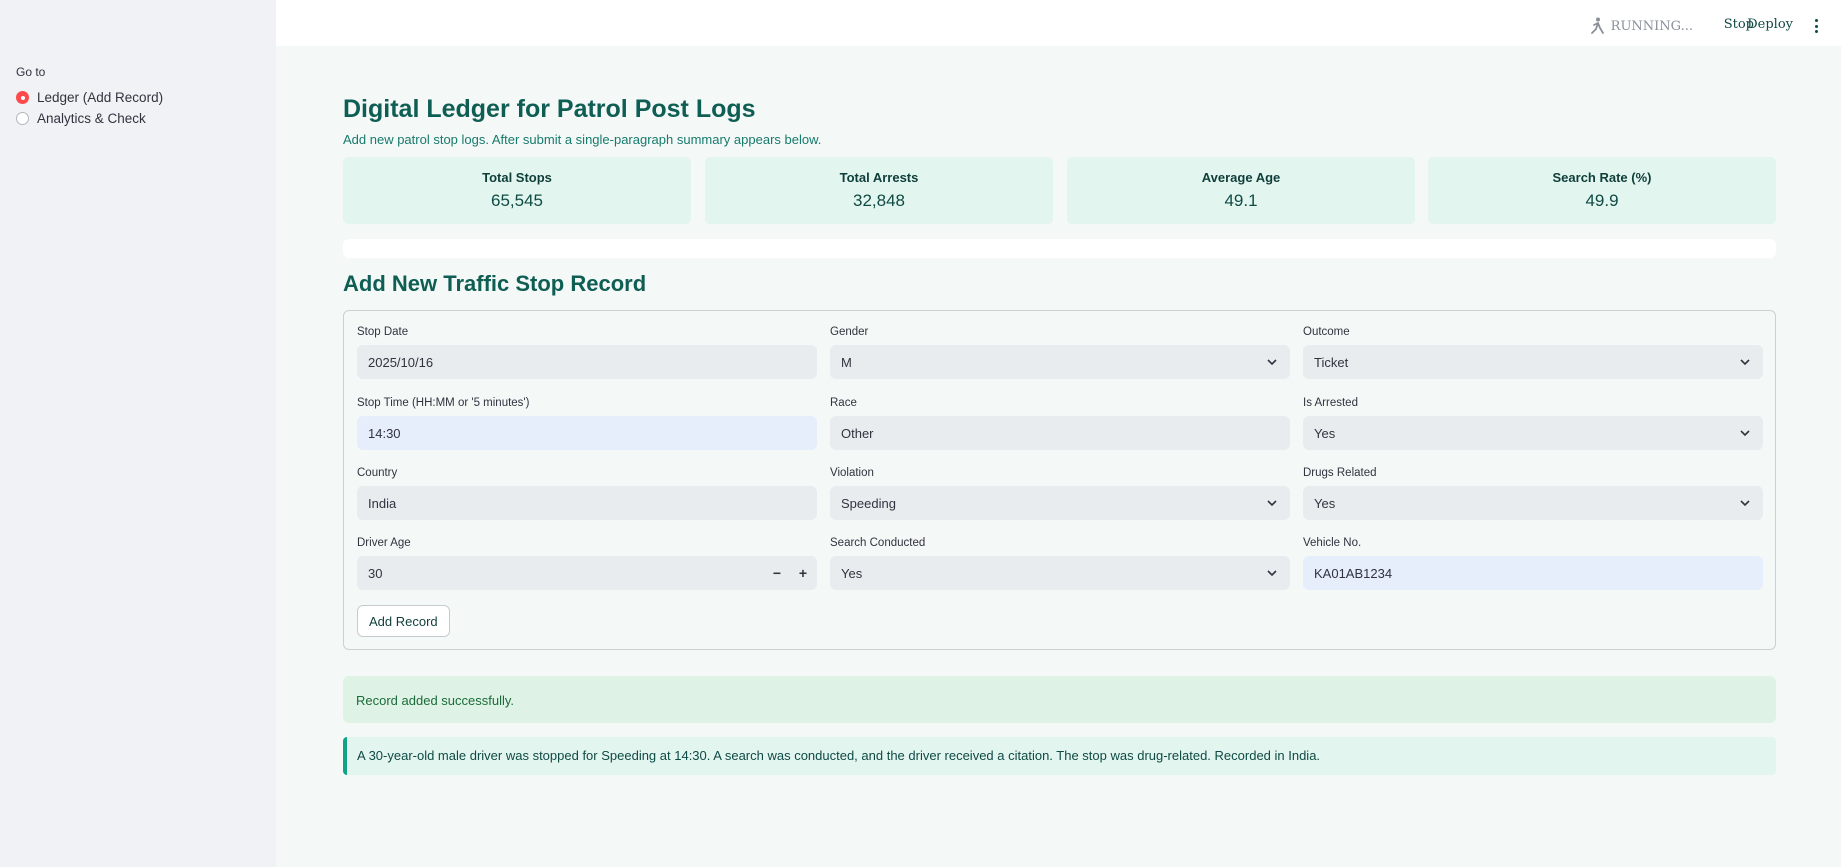 The width and height of the screenshot is (1841, 867). I want to click on gender-select: M, so click(1060, 362).